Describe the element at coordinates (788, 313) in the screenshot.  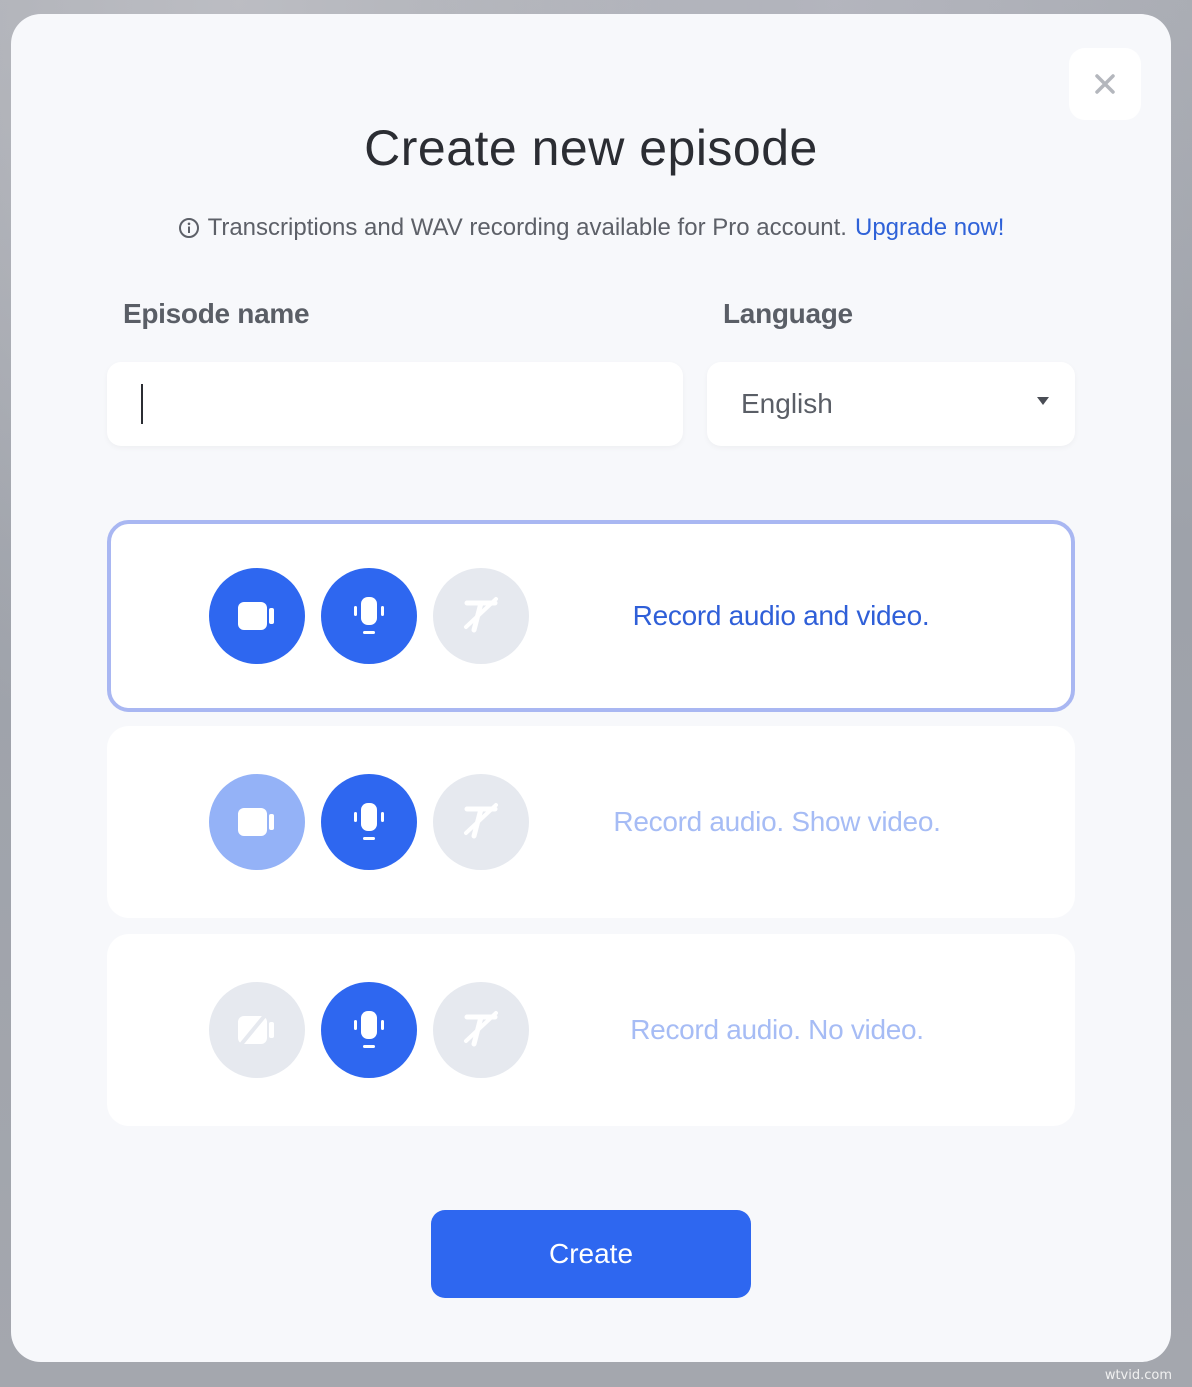
I see `language-label: Language` at that location.